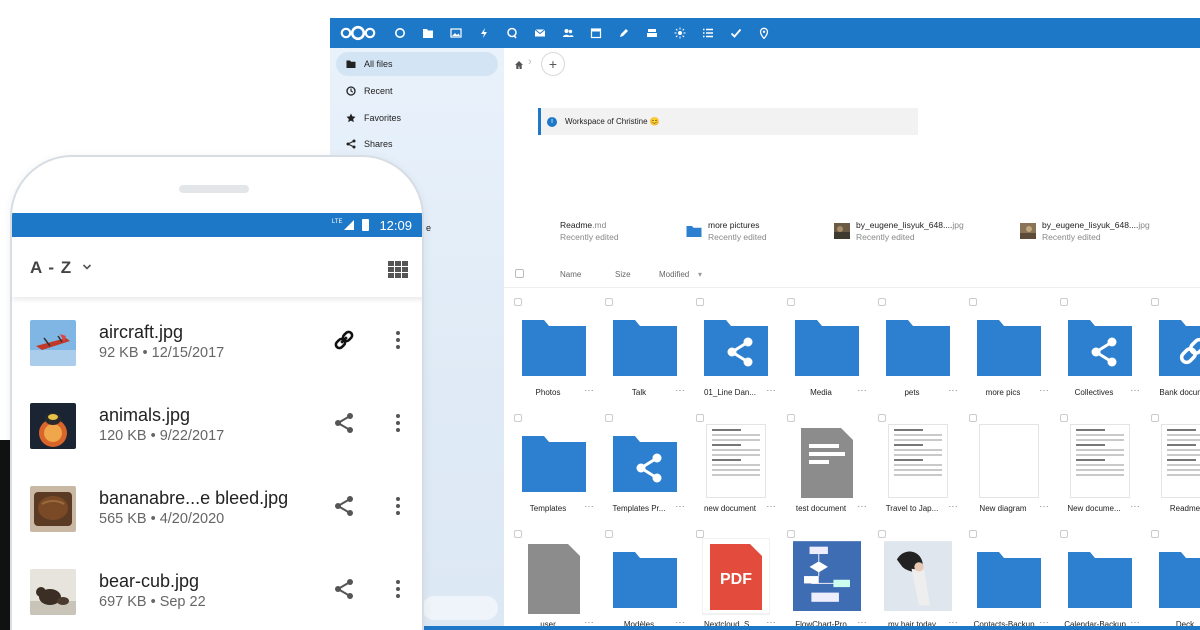 This screenshot has height=630, width=1200. Describe the element at coordinates (217, 436) in the screenshot. I see `list-item: animals.jpg 120 KB • 9/22/2017` at that location.